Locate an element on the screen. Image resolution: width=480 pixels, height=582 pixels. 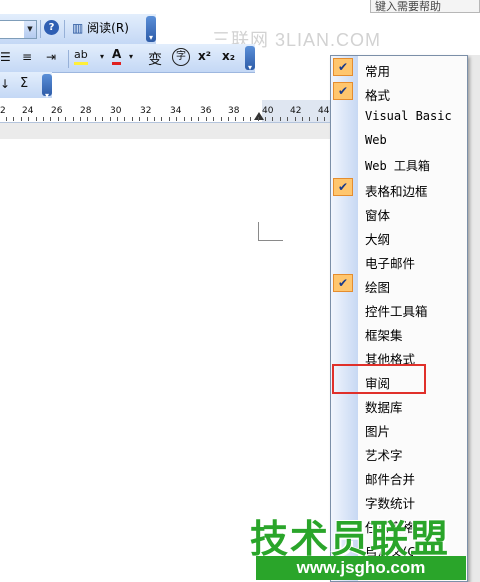
watermark-brand: 技术员联盟 is located at coordinates (350, 539).